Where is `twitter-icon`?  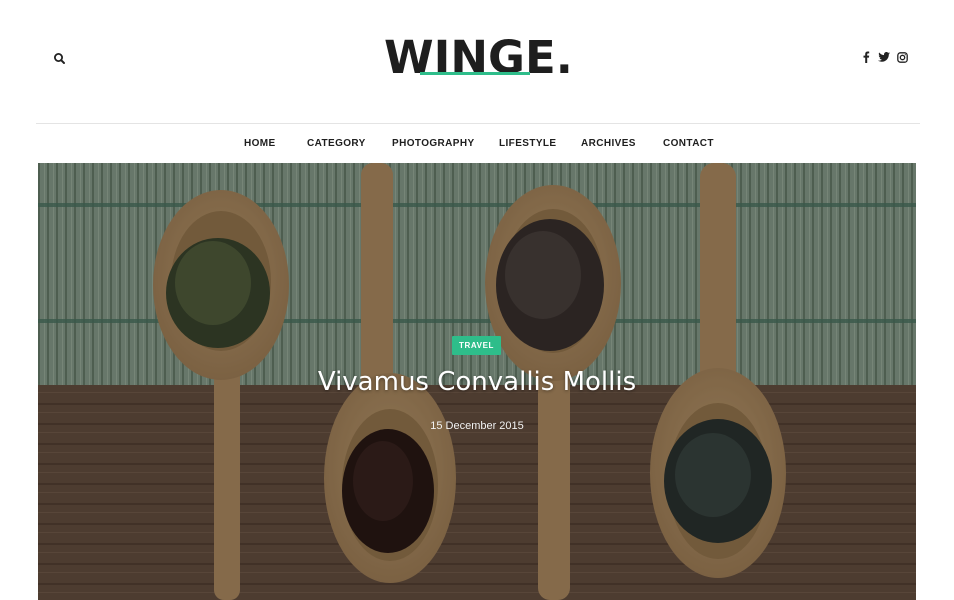 twitter-icon is located at coordinates (884, 57).